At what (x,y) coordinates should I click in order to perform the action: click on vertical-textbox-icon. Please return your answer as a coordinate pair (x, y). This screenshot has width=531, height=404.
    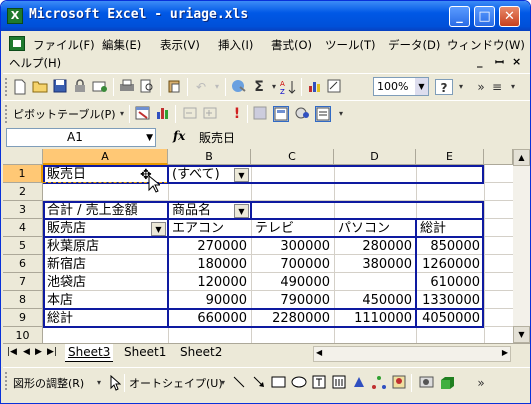
    Looking at the image, I should click on (339, 383).